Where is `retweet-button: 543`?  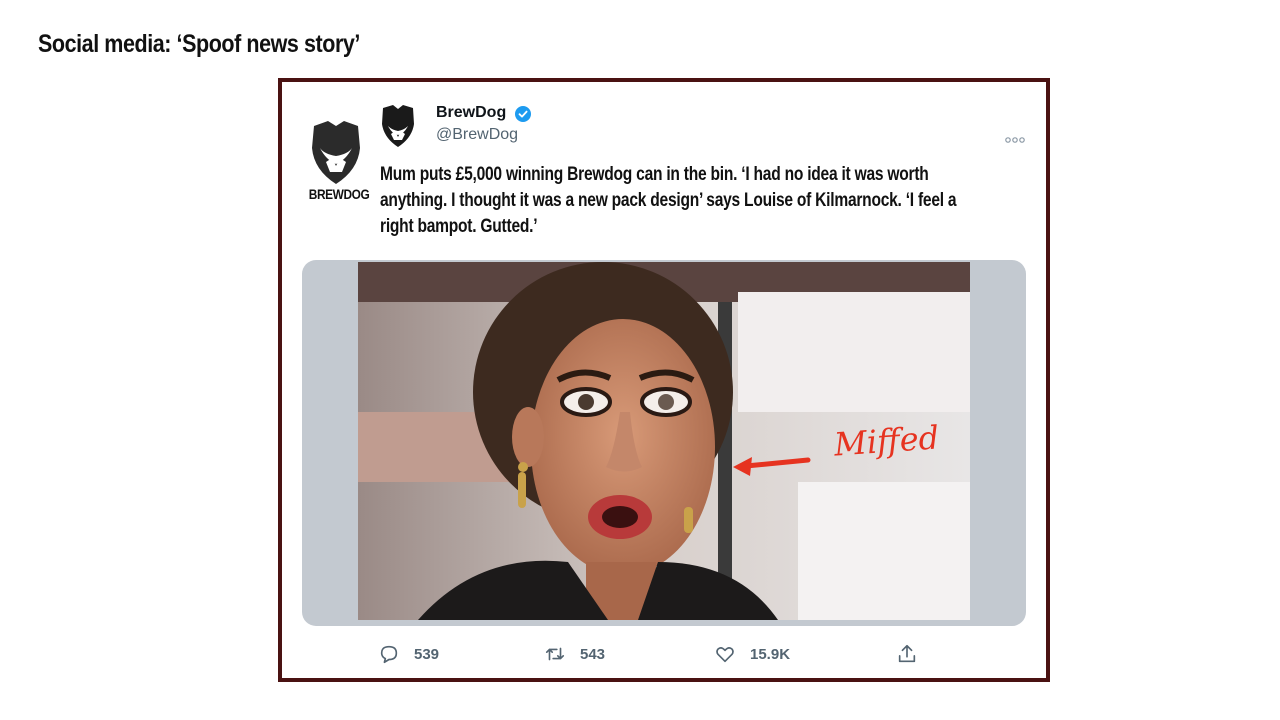 retweet-button: 543 is located at coordinates (574, 654).